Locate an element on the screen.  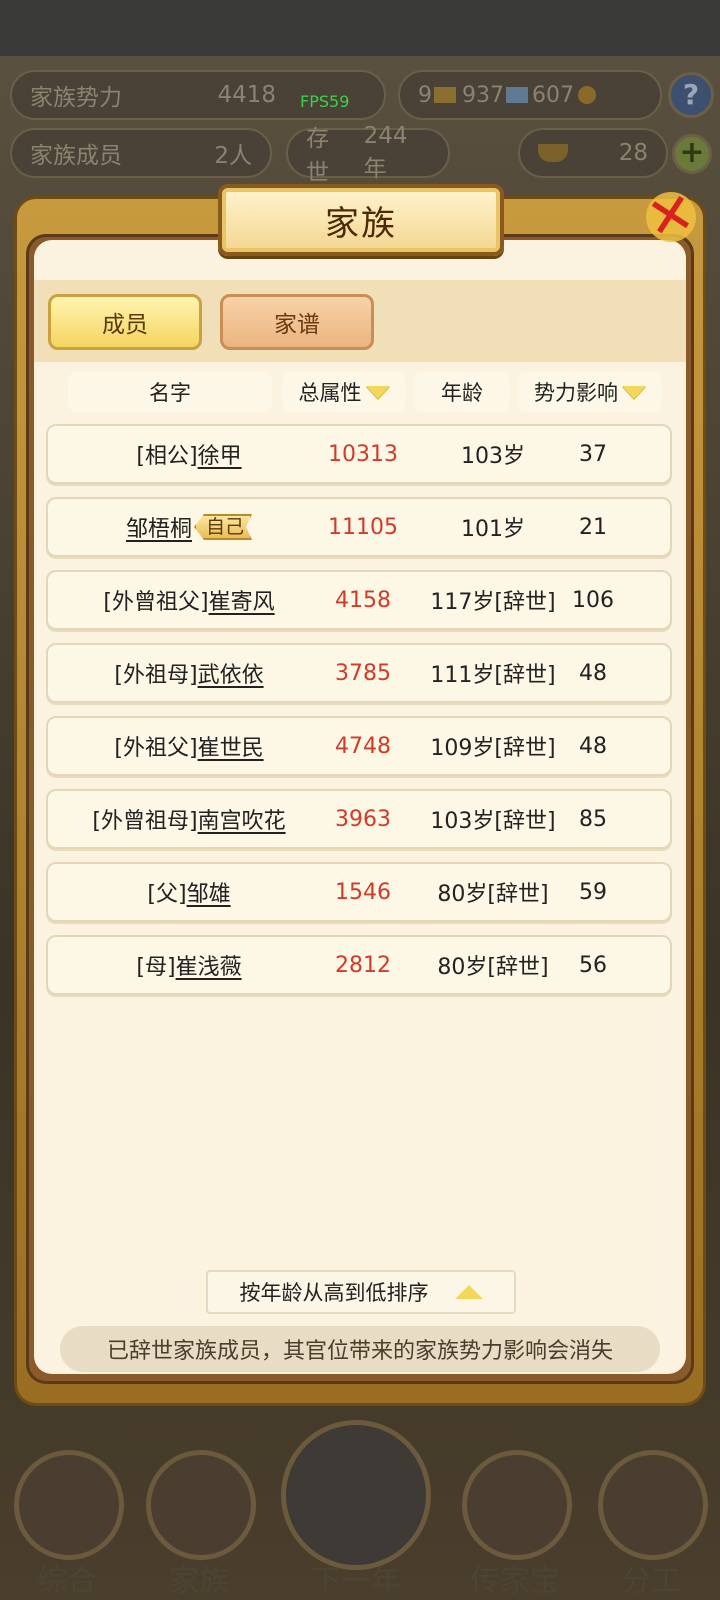
header-age: 年龄 is located at coordinates (462, 392).